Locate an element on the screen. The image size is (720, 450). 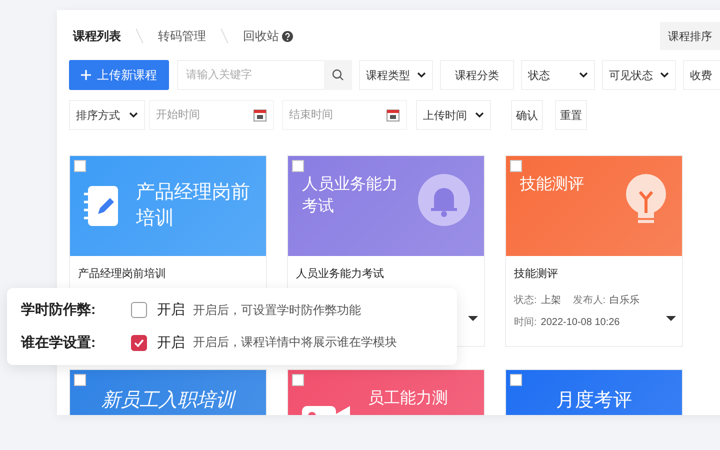
meta-label: 发布人: is located at coordinates (589, 300).